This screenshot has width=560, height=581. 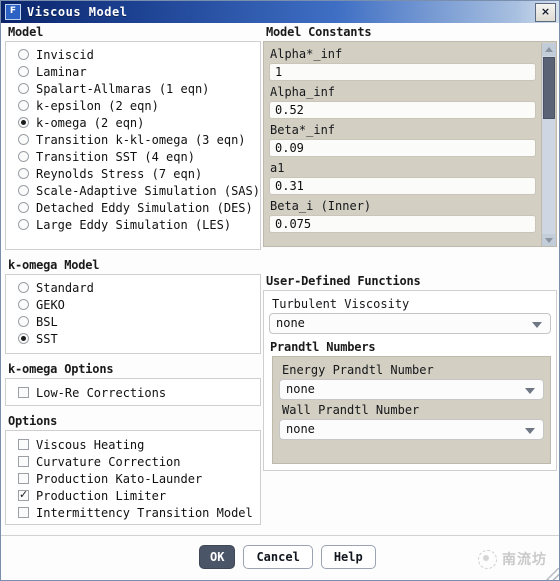 I want to click on checkbox-row-intermittency-transition-model: Intermittency Transition Model, so click(x=133, y=512).